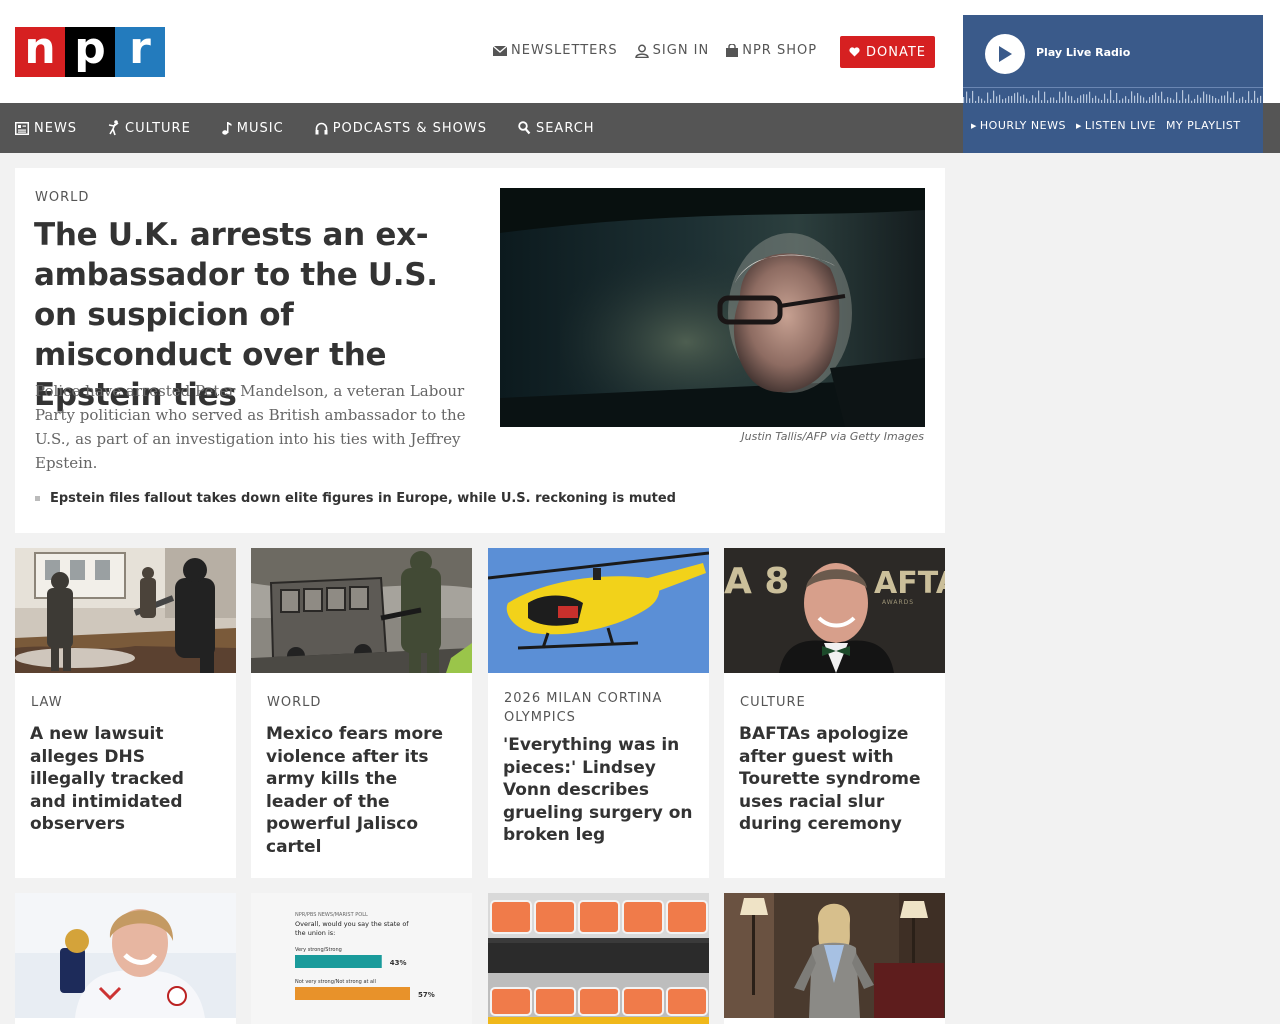 This screenshot has width=1280, height=1024. What do you see at coordinates (1120, 125) in the screenshot?
I see `listen-live-label: LISTEN LIVE` at bounding box center [1120, 125].